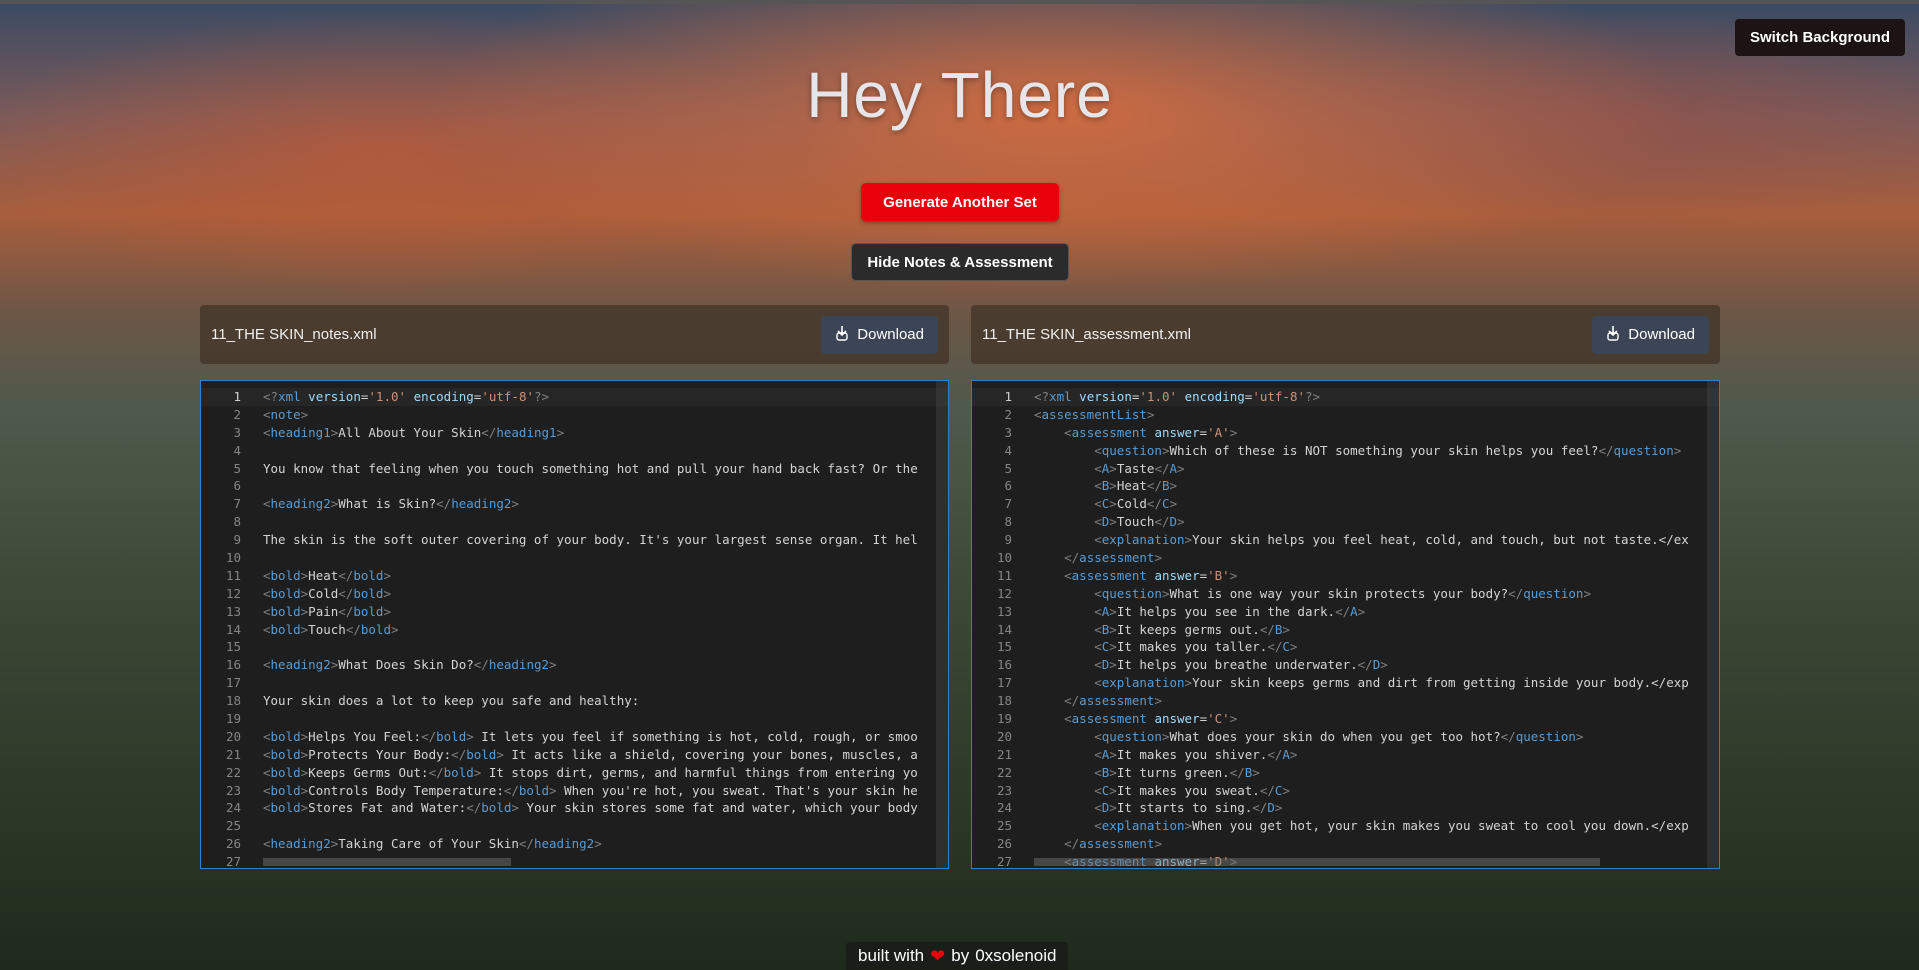  What do you see at coordinates (1713, 624) in the screenshot?
I see `assessment-vertical-scrollbar` at bounding box center [1713, 624].